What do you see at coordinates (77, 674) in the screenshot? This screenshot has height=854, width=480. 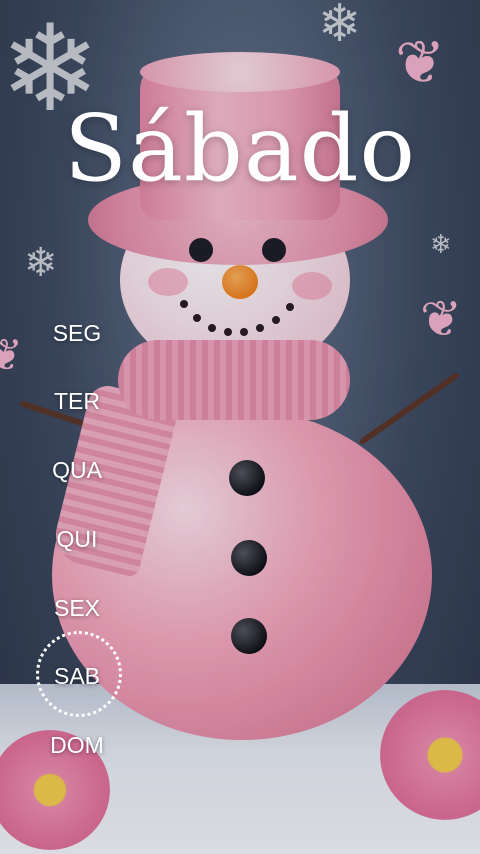 I see `weekday-sab-selected: SAB` at bounding box center [77, 674].